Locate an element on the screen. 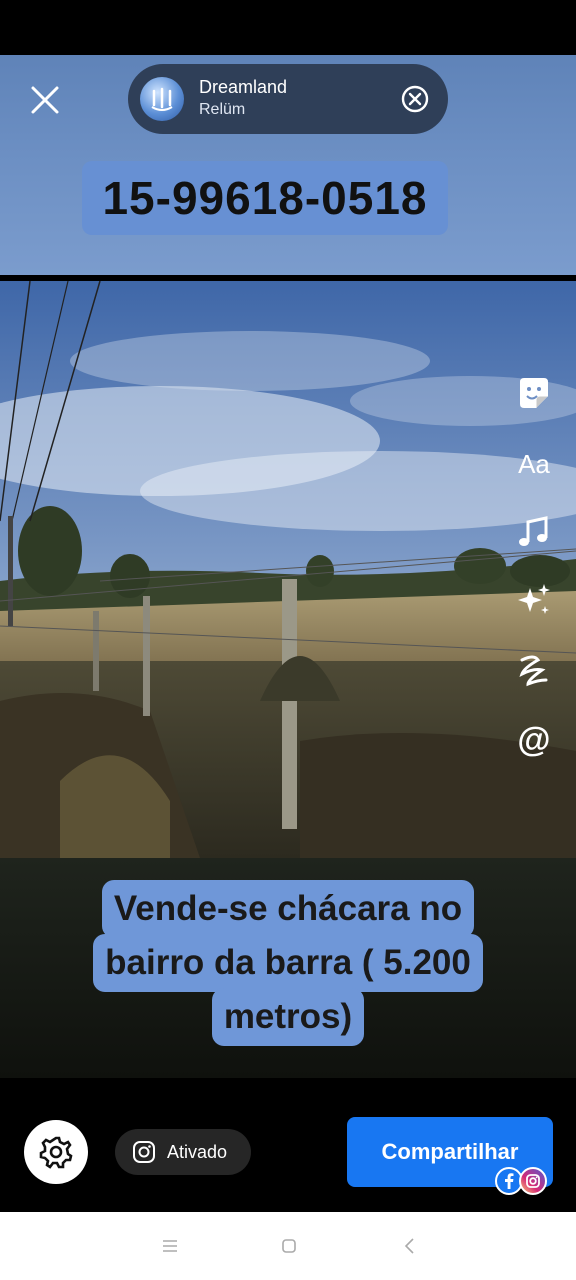 This screenshot has width=576, height=1280. instagram-toggle-label: Ativado is located at coordinates (197, 1152).